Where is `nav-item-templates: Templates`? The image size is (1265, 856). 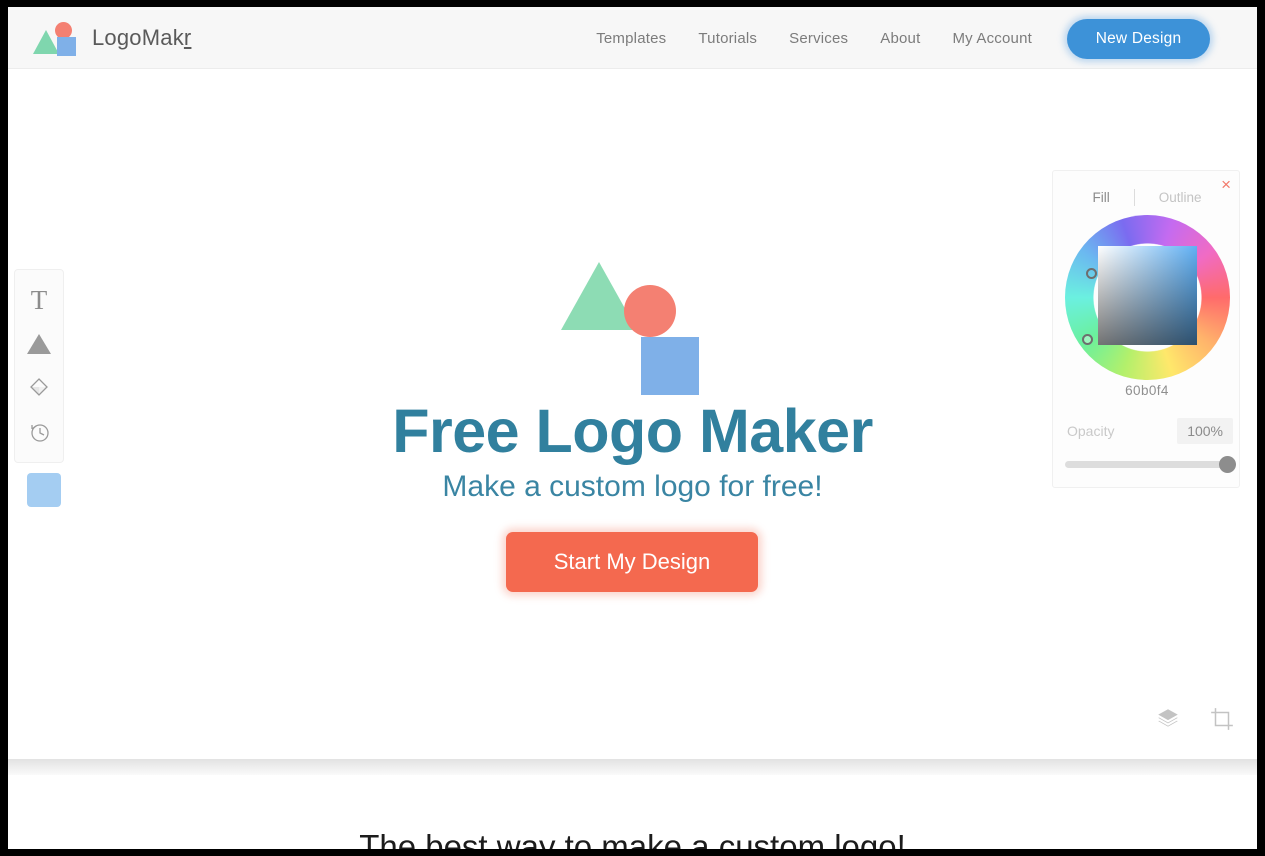
nav-item-templates: Templates is located at coordinates (631, 38).